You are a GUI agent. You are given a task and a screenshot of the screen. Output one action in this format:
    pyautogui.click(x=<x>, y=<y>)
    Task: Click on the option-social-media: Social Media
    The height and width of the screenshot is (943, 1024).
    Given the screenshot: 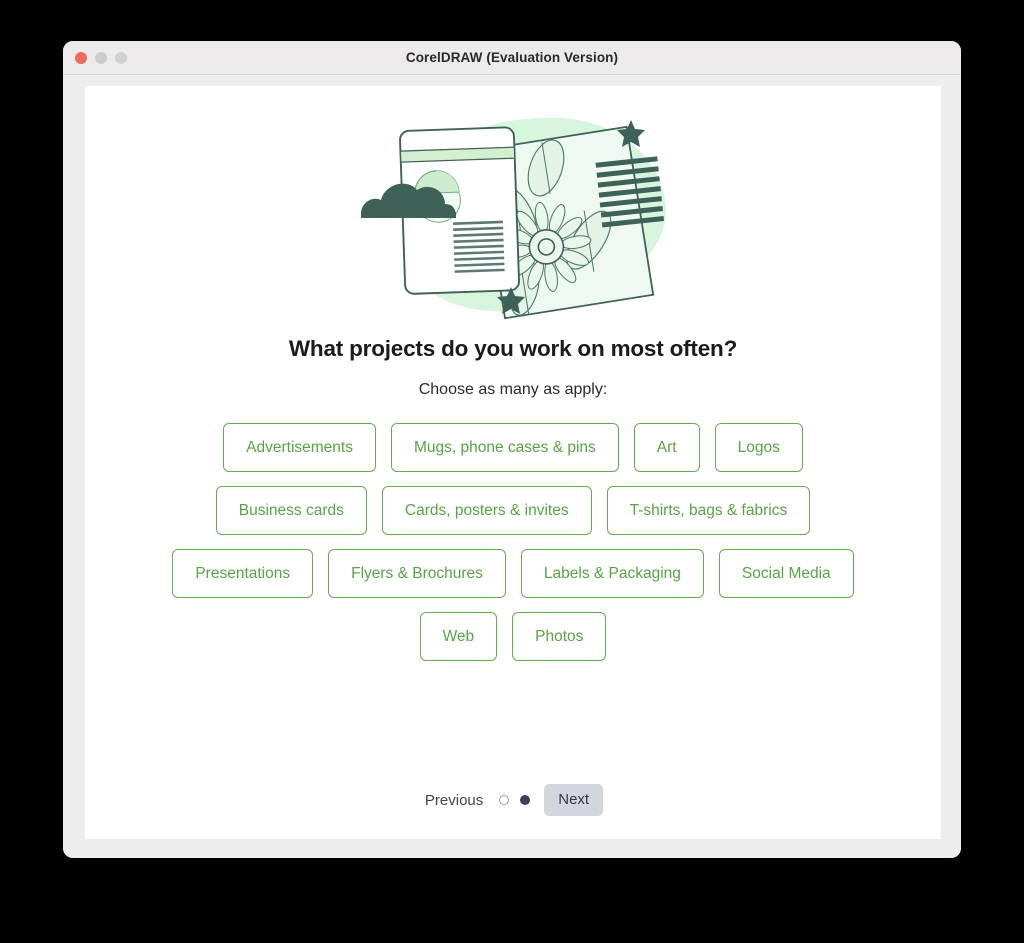 What is the action you would take?
    pyautogui.click(x=786, y=573)
    